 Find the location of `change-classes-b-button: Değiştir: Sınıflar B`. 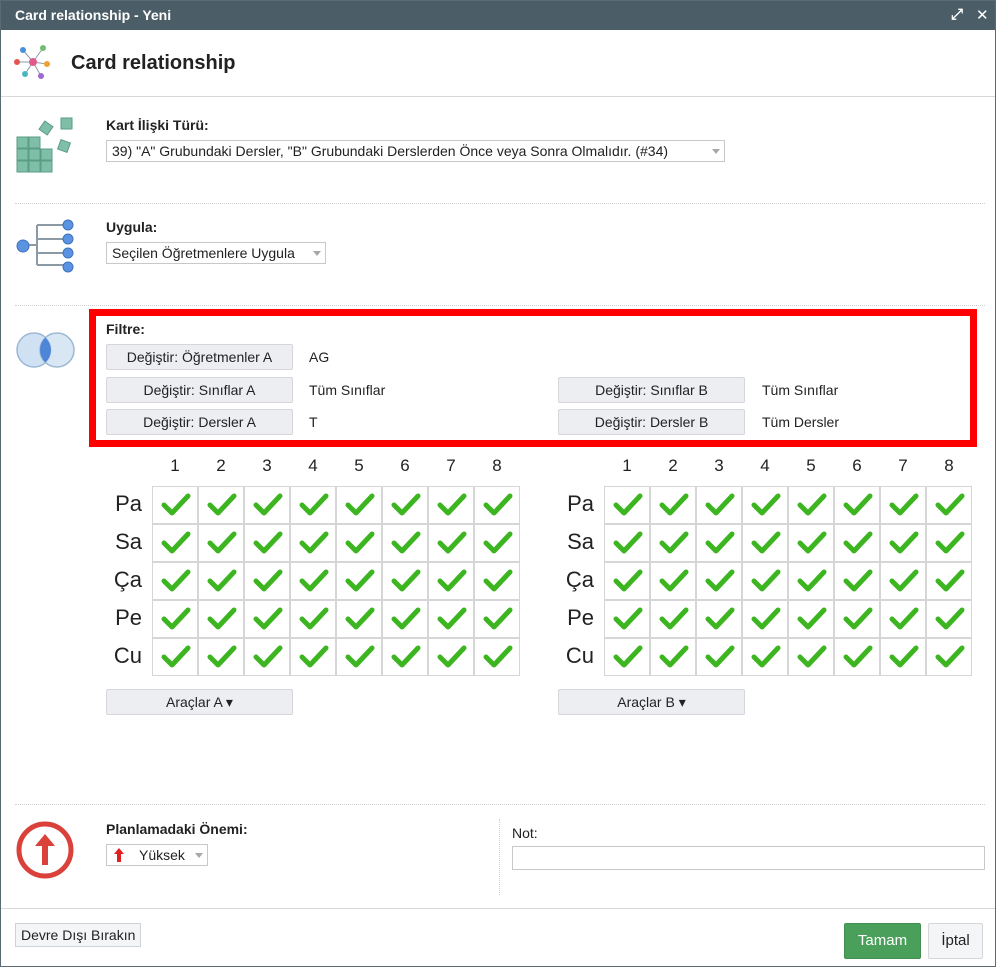

change-classes-b-button: Değiştir: Sınıflar B is located at coordinates (651, 390).